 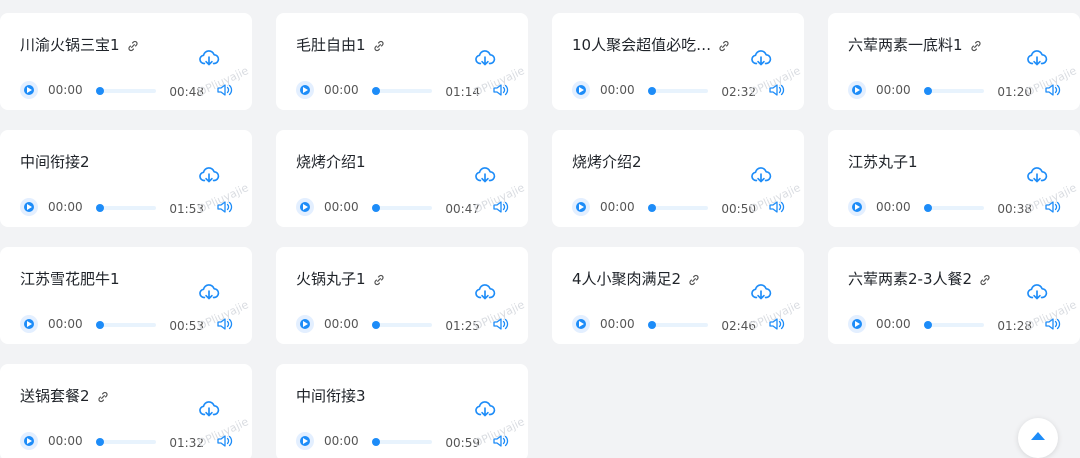 I want to click on audio-card: 10人聚会超值必吃… 00:00 02:32 DPliuyajie, so click(x=678, y=61).